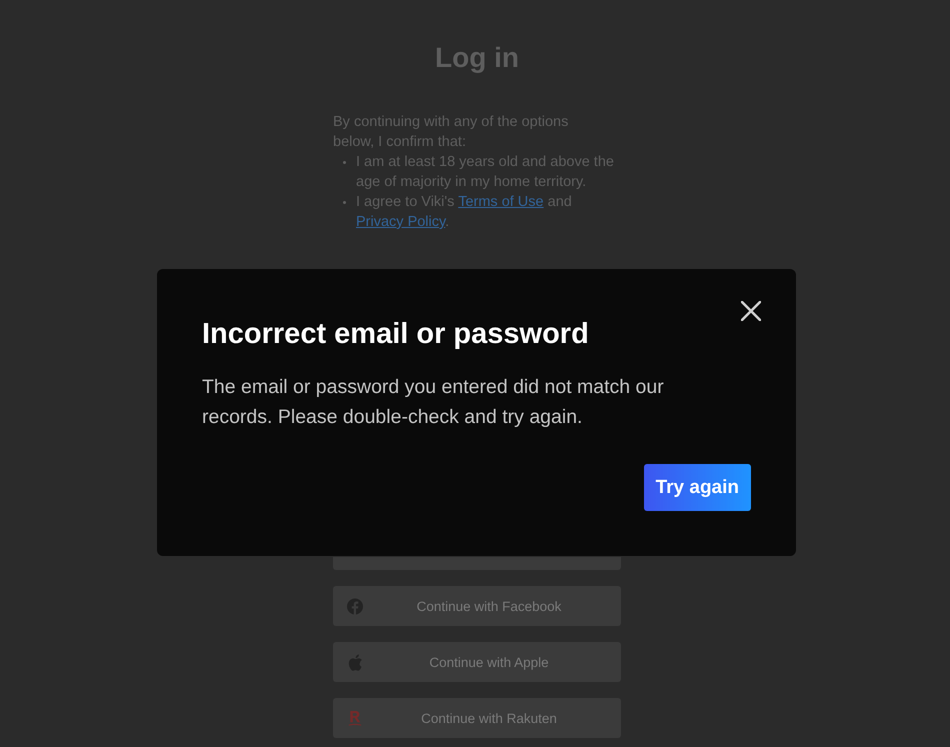 The width and height of the screenshot is (950, 747). Describe the element at coordinates (433, 402) in the screenshot. I see `dialog-message: The email or password you entered did not match our records. Please double-check and try again.` at that location.